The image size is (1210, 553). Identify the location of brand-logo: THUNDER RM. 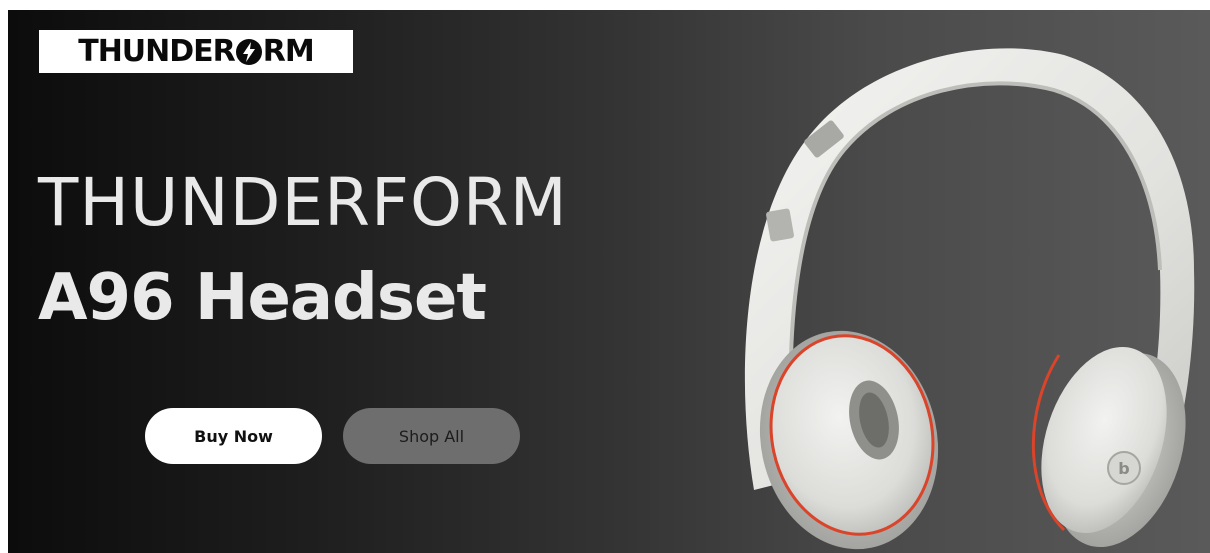
(196, 51).